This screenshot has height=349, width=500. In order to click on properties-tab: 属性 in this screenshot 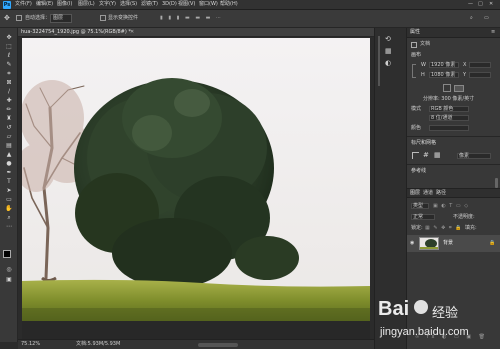, I will do `click(415, 32)`.